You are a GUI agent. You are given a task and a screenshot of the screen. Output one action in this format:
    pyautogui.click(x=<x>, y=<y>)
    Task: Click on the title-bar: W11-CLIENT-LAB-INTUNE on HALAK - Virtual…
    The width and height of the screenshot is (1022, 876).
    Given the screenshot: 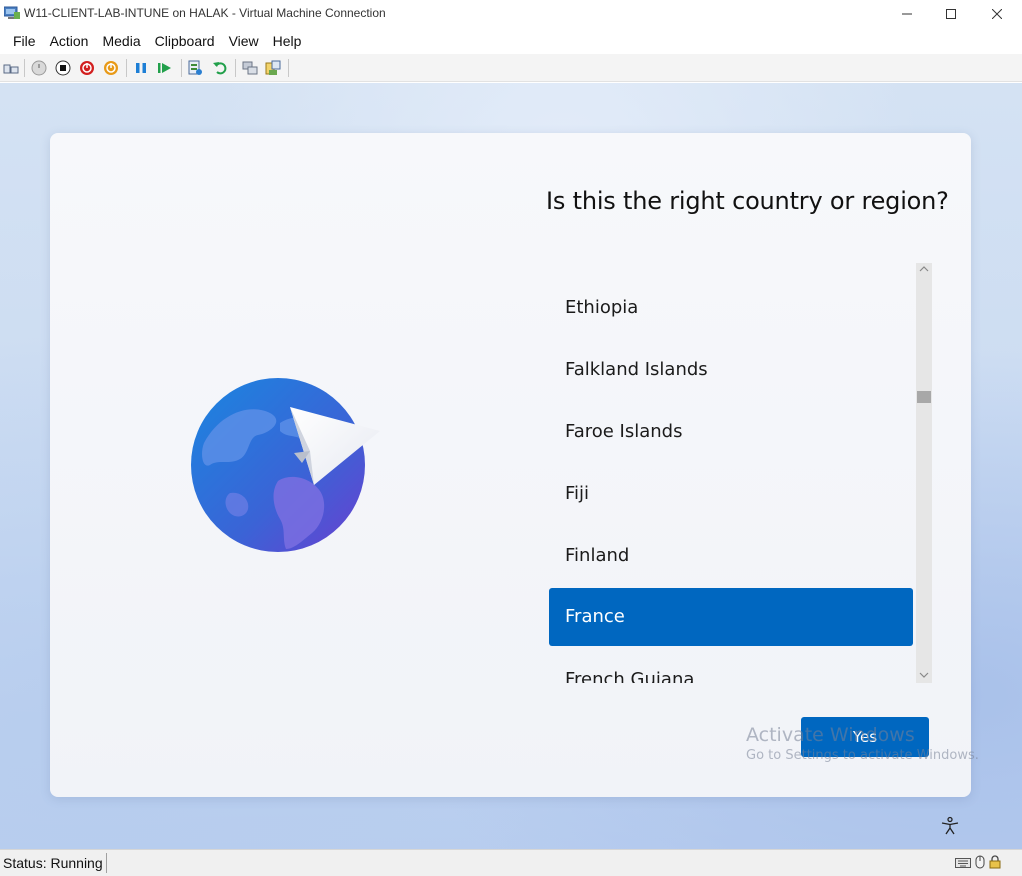 What is the action you would take?
    pyautogui.click(x=511, y=14)
    